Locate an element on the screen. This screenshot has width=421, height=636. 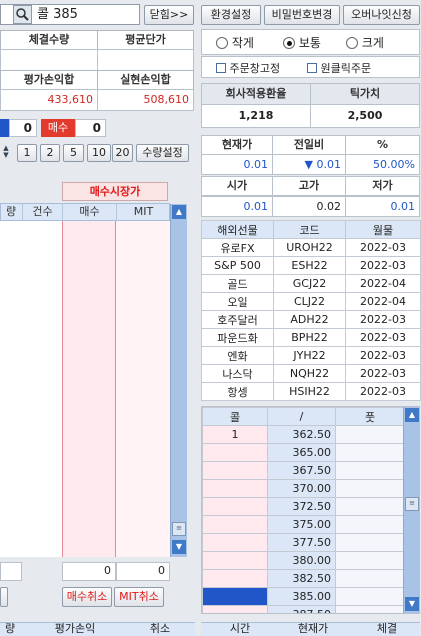
futures-row: 항셍 HSIH22 2022-03 is located at coordinates (311, 391).